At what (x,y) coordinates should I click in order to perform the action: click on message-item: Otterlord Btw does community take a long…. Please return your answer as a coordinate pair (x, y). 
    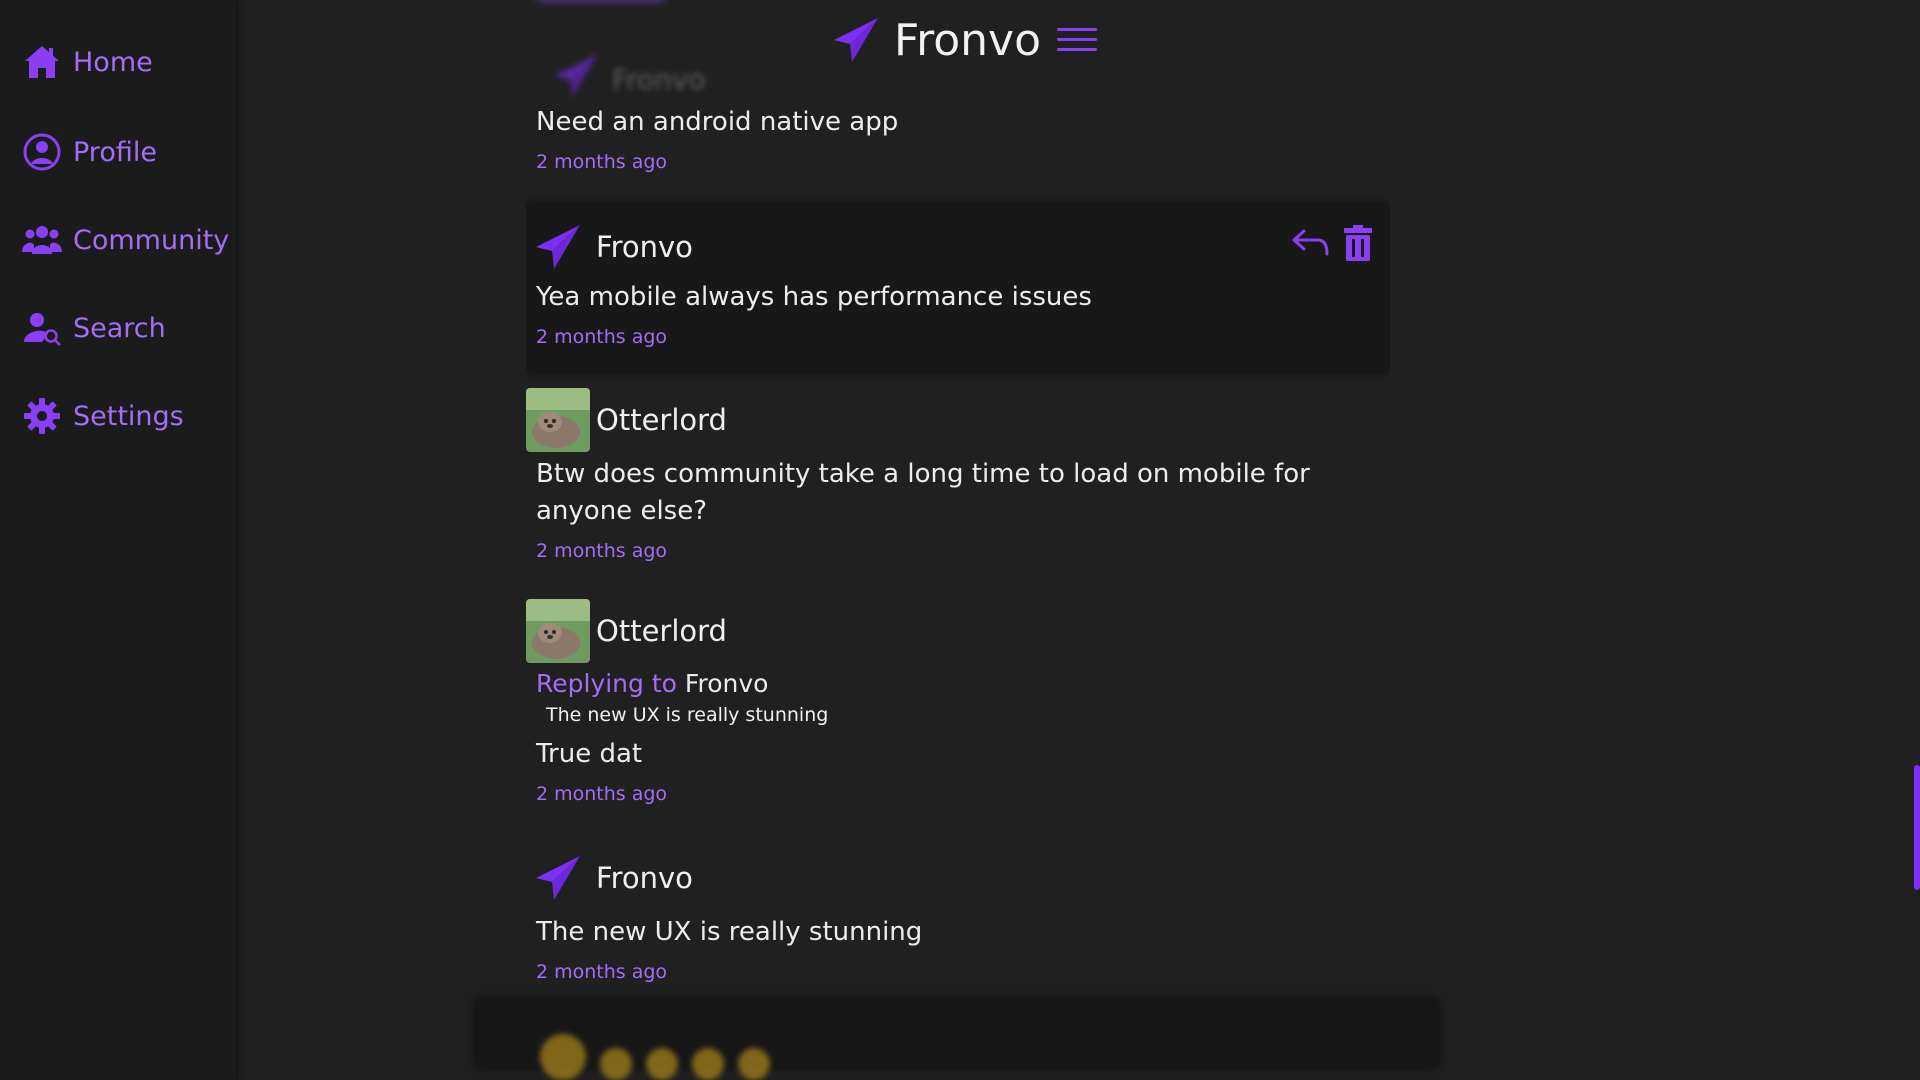
    Looking at the image, I should click on (958, 475).